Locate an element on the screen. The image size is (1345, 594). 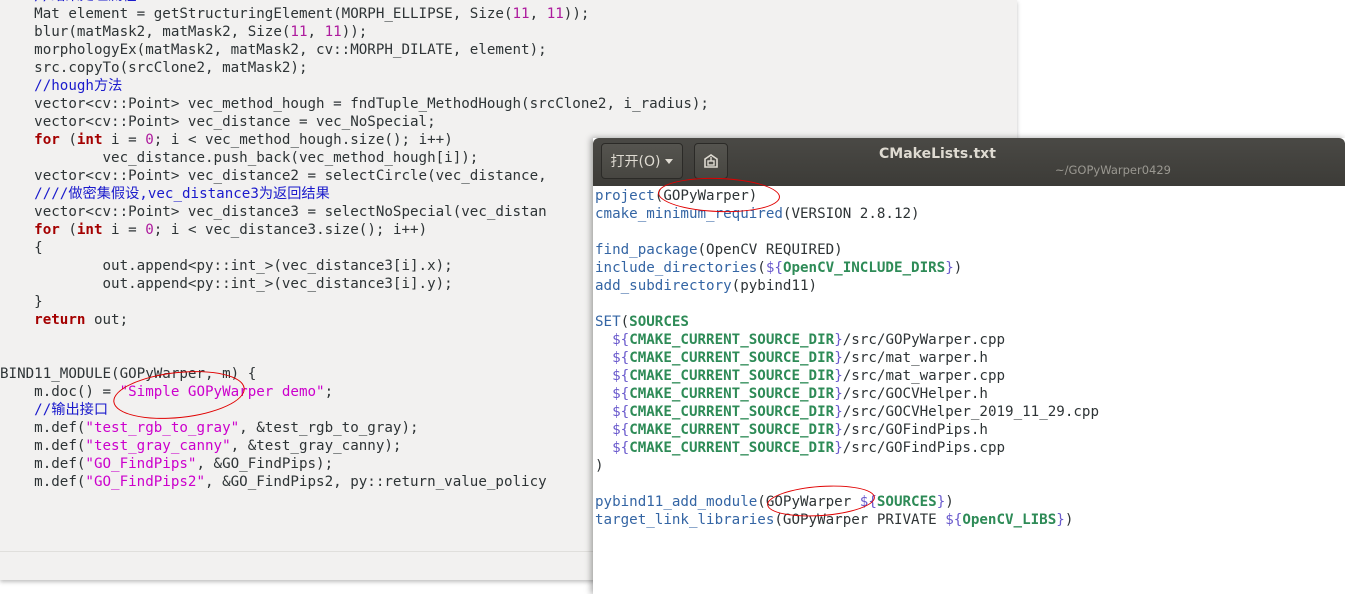
code-token: find_package is located at coordinates (646, 250).